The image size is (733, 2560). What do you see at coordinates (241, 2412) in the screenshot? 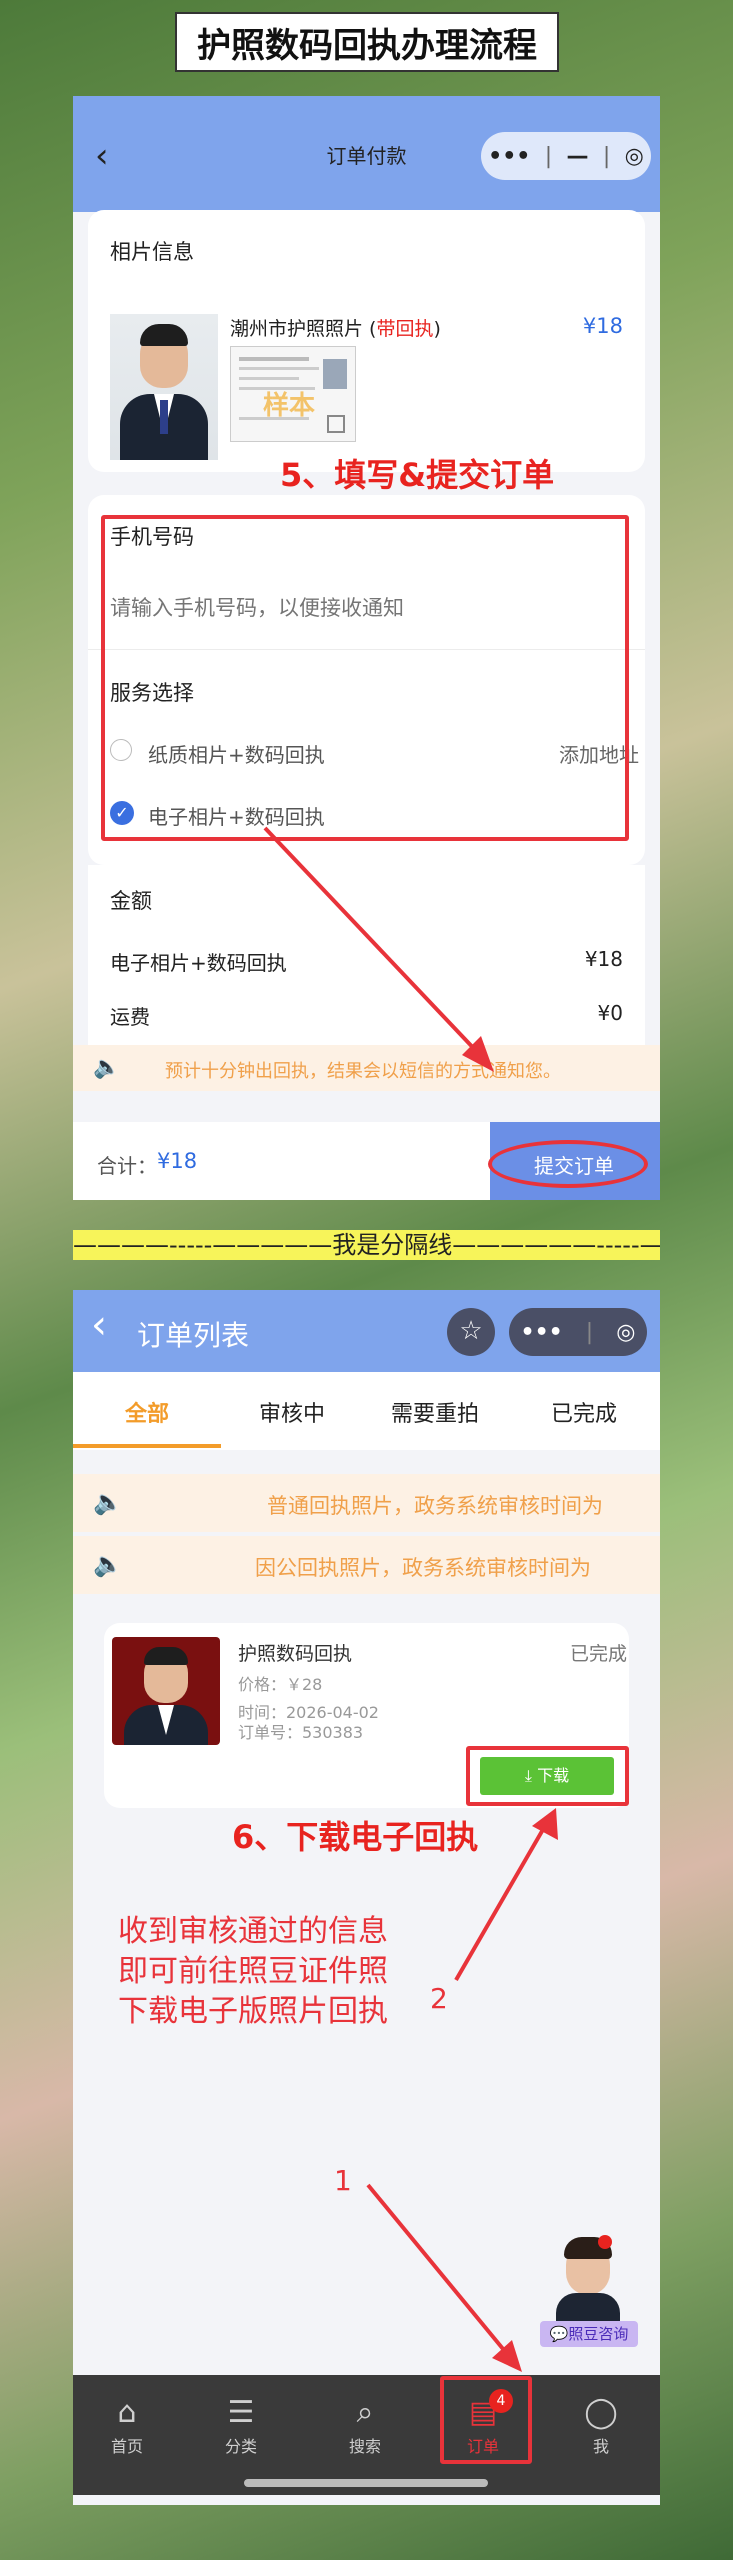
I see `category-icon: ☰` at bounding box center [241, 2412].